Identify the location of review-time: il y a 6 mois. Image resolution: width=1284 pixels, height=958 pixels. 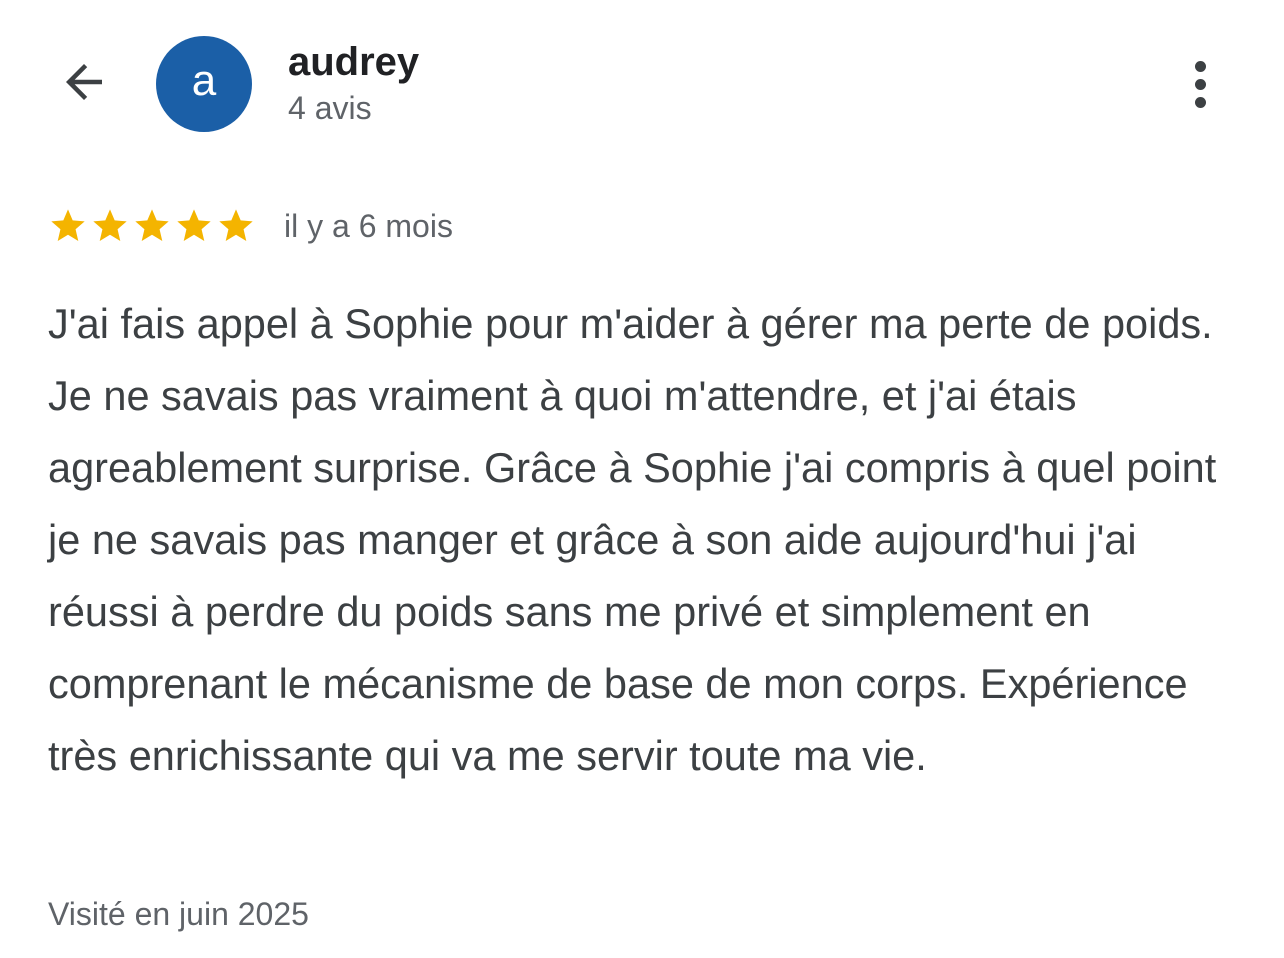
(368, 226).